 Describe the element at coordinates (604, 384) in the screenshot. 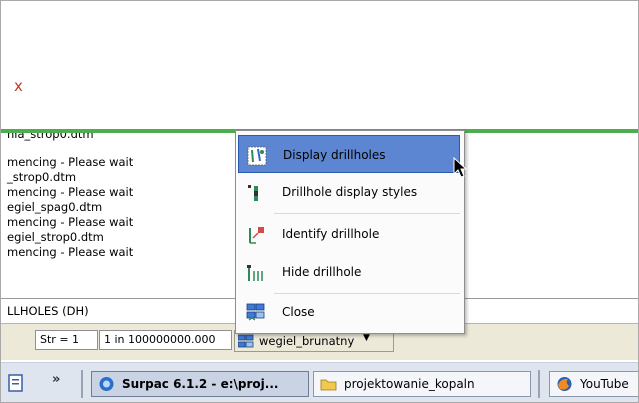

I see `taskbar-item-label: YouTube` at that location.